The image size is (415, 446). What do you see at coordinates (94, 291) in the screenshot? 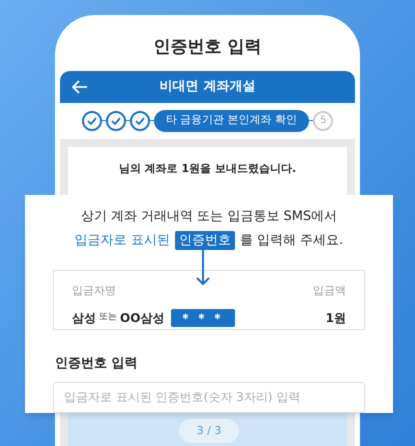
I see `depositor-label: 입금자명` at bounding box center [94, 291].